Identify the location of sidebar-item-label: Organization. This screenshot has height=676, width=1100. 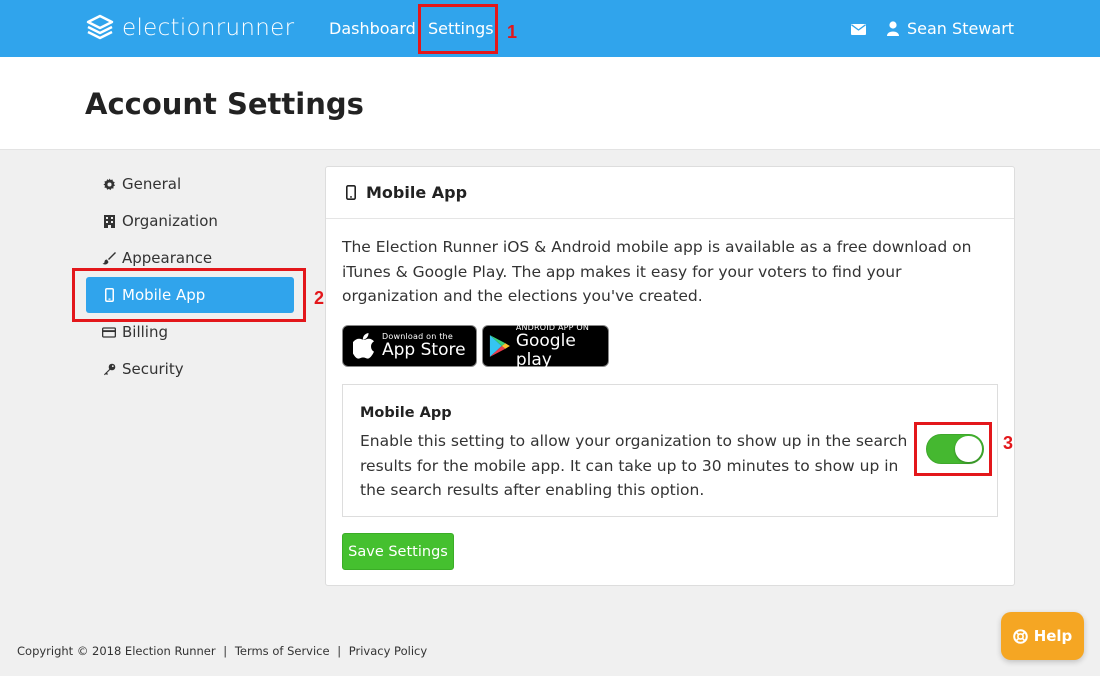
(170, 221).